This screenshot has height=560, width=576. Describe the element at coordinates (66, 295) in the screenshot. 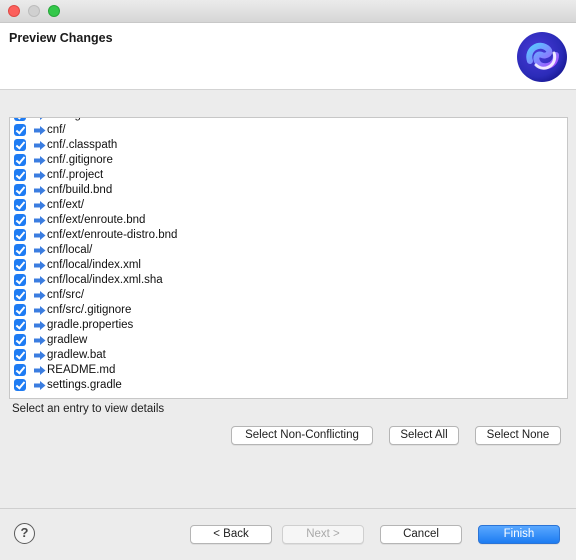

I see `file-path: cnf/src/` at that location.